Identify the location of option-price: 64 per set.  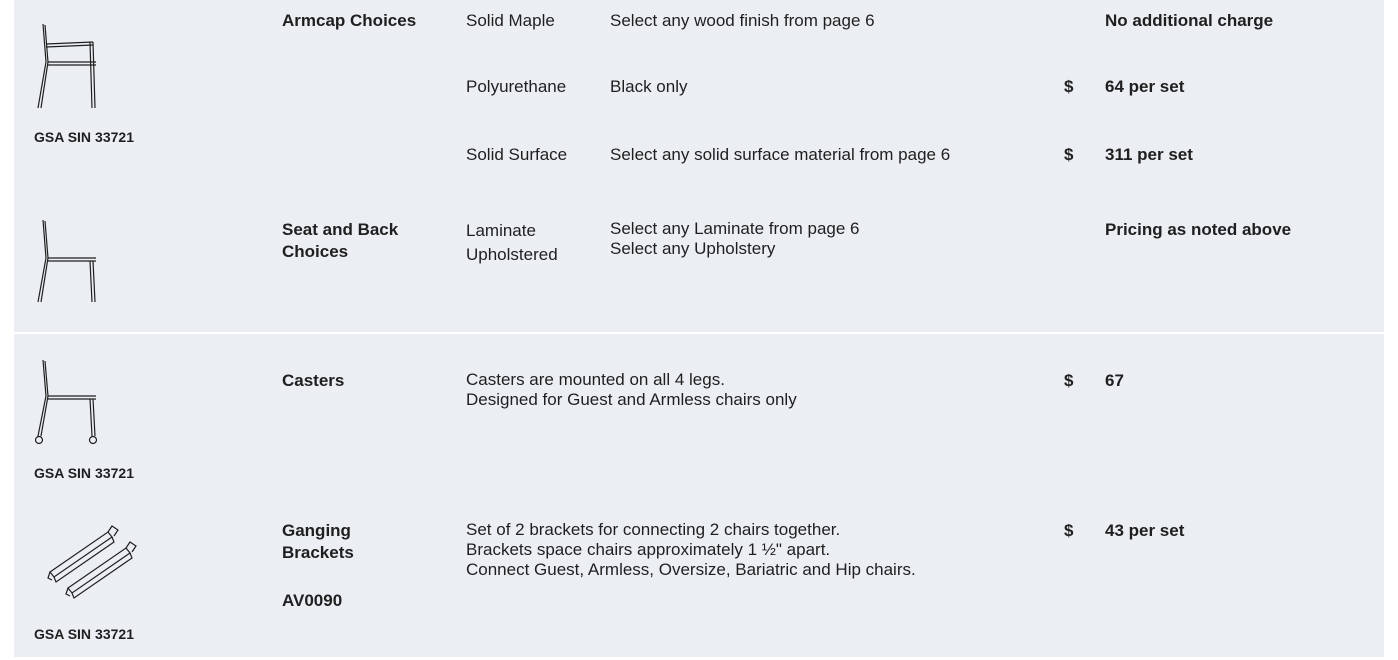
(1145, 86).